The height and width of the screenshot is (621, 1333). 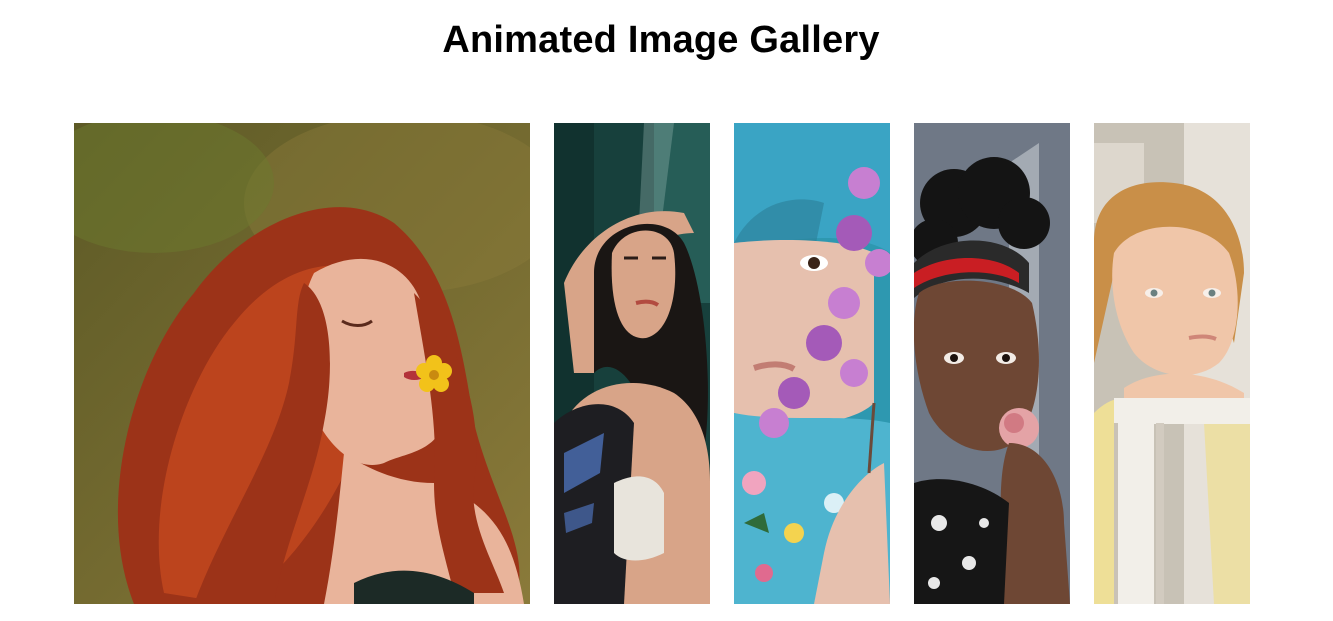 What do you see at coordinates (661, 40) in the screenshot?
I see `page-title: Animated Image Gallery` at bounding box center [661, 40].